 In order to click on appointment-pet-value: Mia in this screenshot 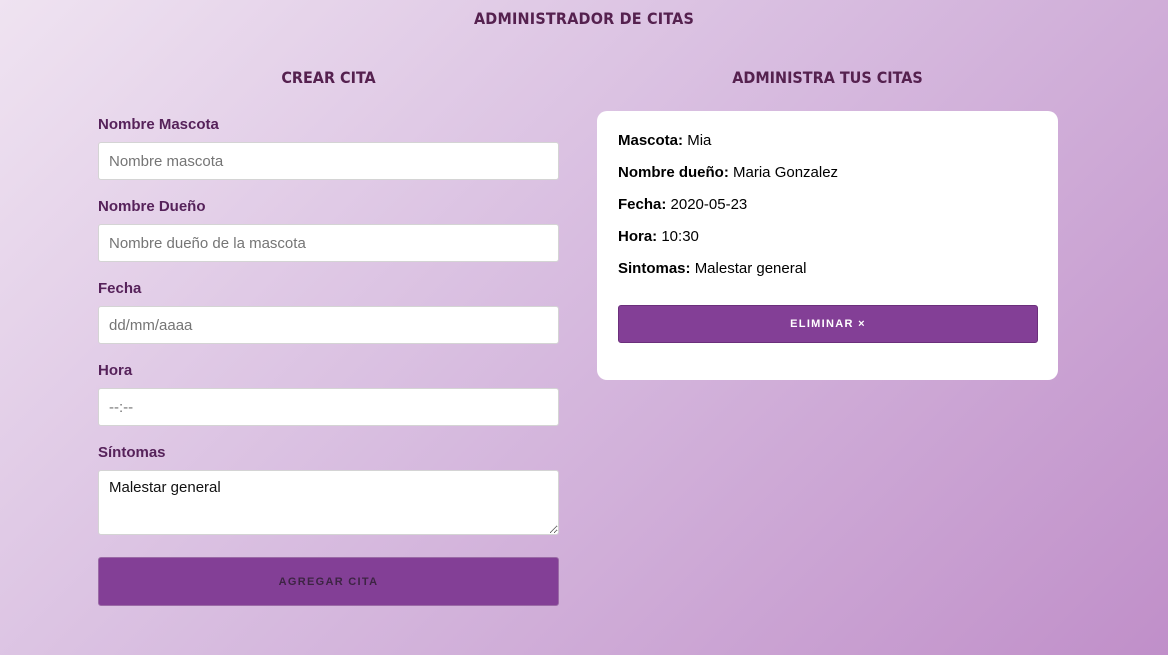, I will do `click(699, 140)`.